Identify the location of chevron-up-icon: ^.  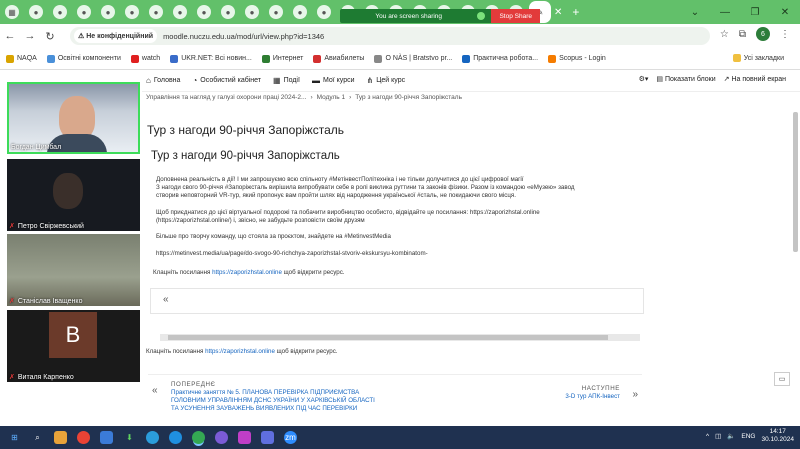
(707, 436).